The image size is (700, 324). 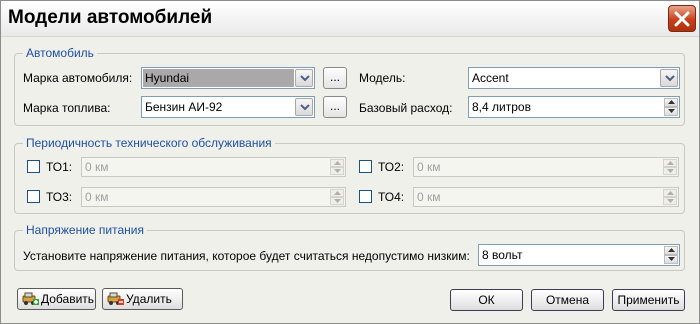 I want to click on model-dropdown-button, so click(x=669, y=78).